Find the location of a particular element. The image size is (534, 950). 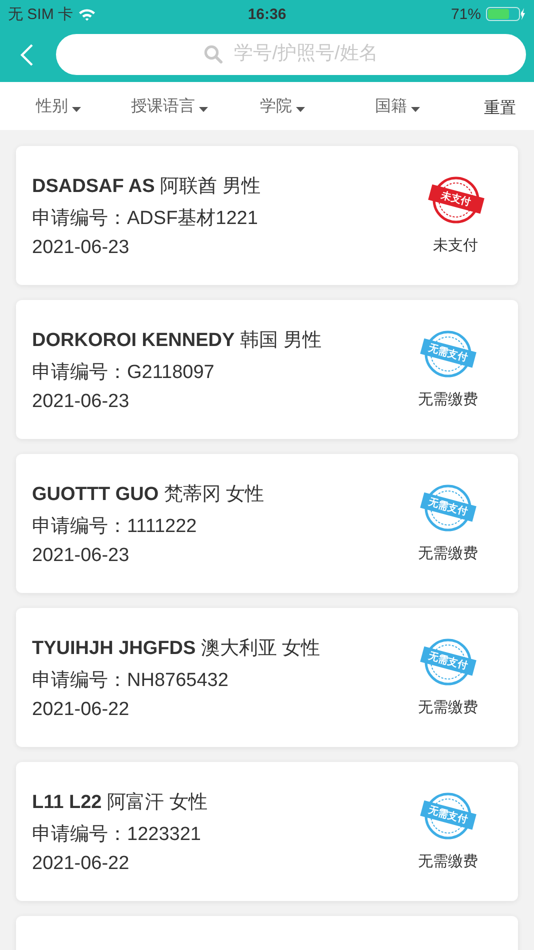

record-card: TYUIHJH JHGFDS 澳大利亚 女性 申请编号：NH8765432 2021-06-22 无需支付 无需缴费 is located at coordinates (267, 677).